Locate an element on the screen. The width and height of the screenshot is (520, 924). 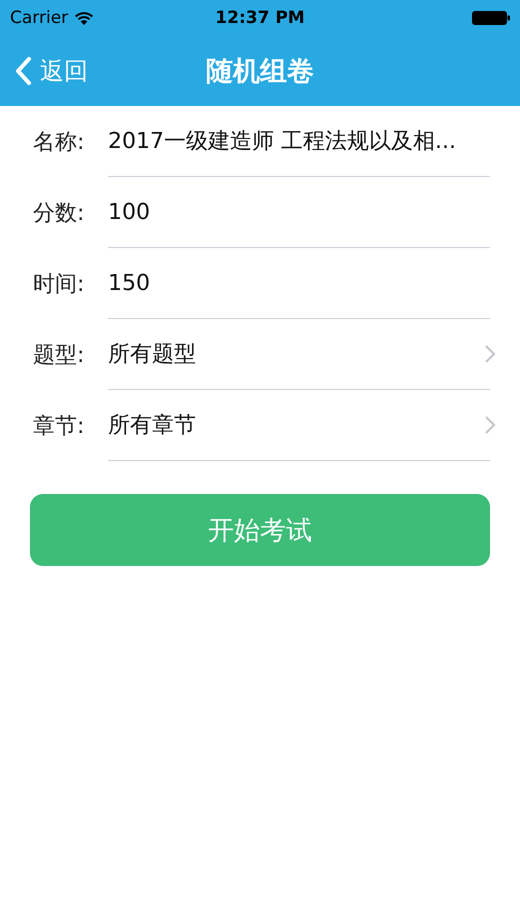
field-label: 分数: is located at coordinates (59, 214).